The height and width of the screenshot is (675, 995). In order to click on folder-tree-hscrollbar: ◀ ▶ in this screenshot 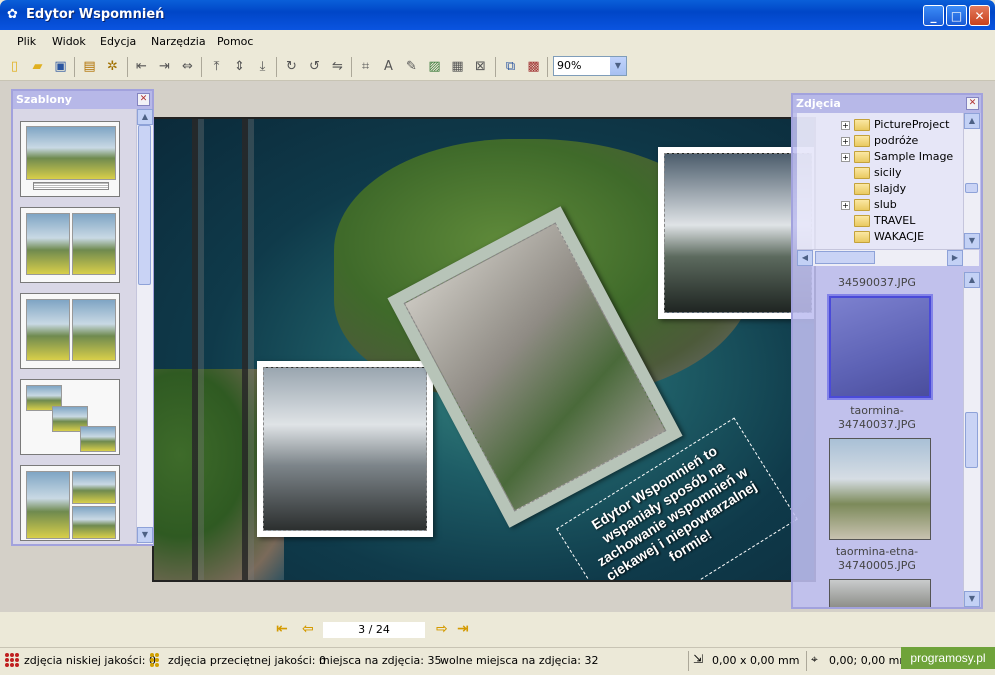, I will do `click(888, 257)`.